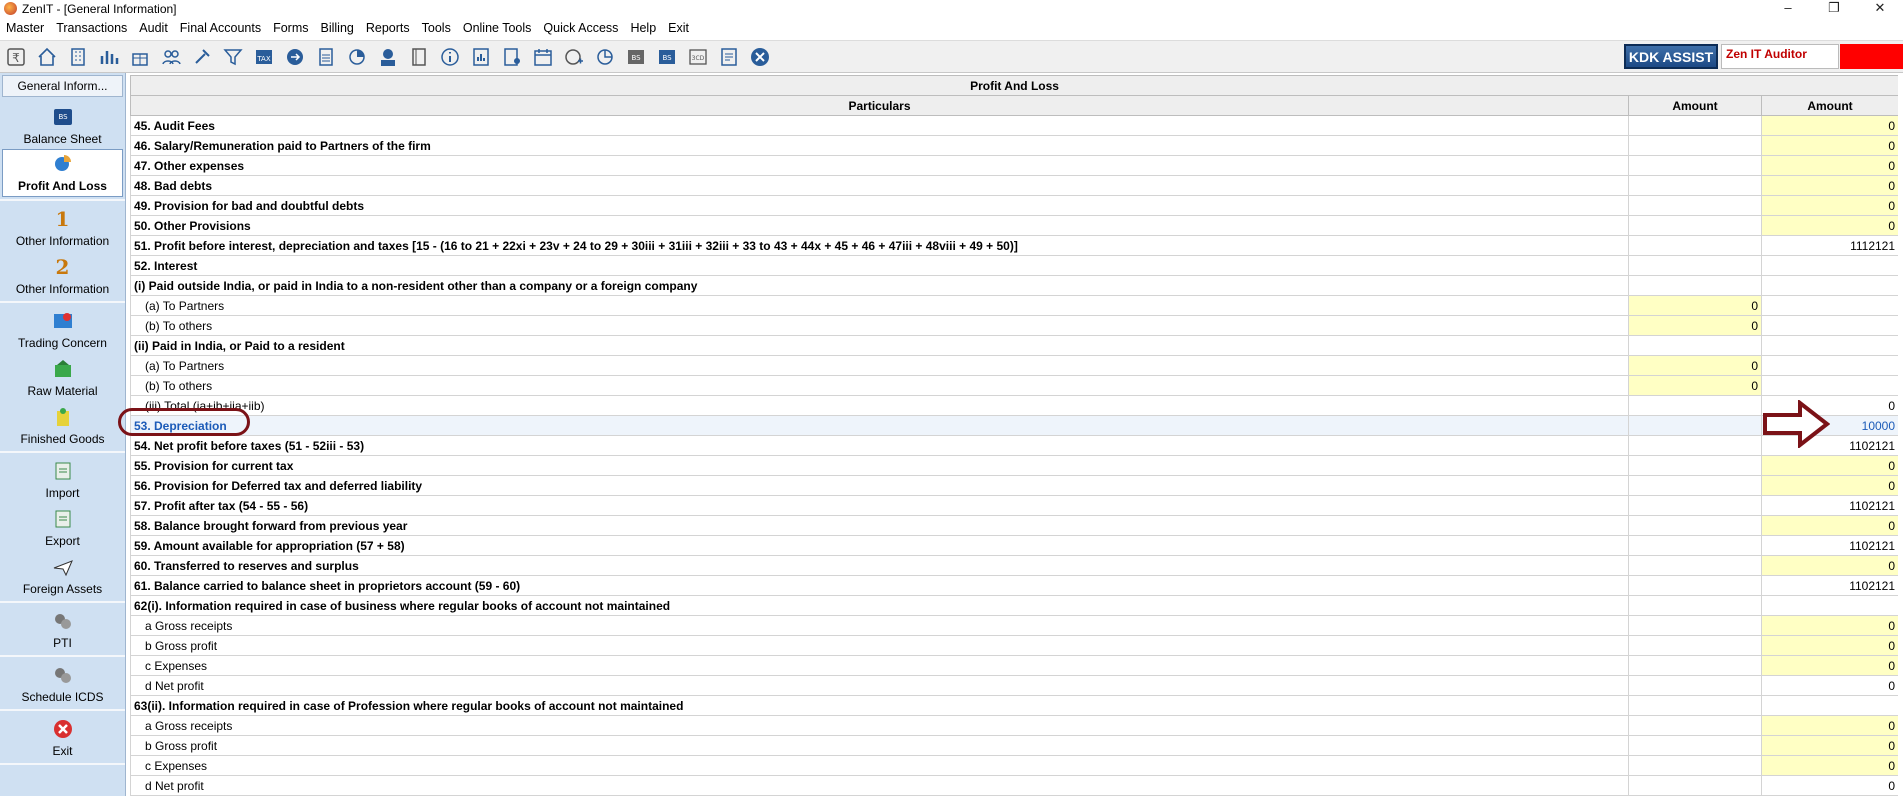  I want to click on window-controls: – ❐ ✕, so click(1834, 8).